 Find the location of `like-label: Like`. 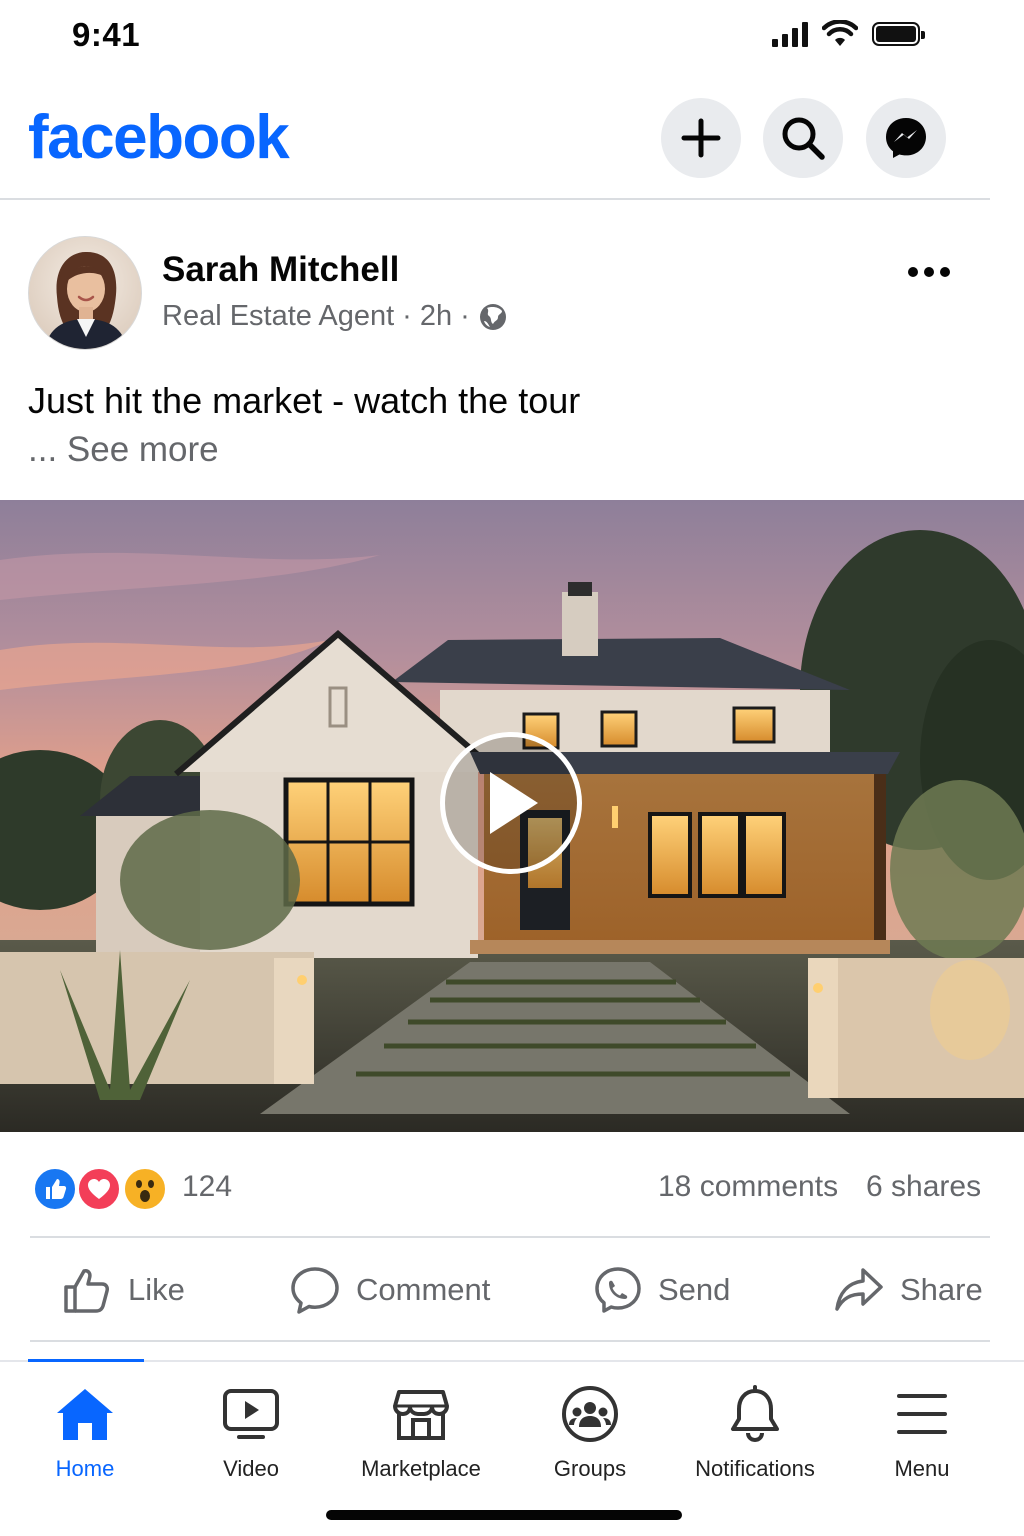

like-label: Like is located at coordinates (156, 1289).